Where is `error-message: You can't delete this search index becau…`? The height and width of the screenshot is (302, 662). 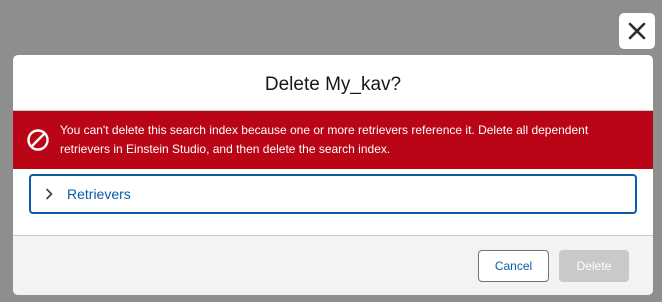 error-message: You can't delete this search index becau… is located at coordinates (324, 139).